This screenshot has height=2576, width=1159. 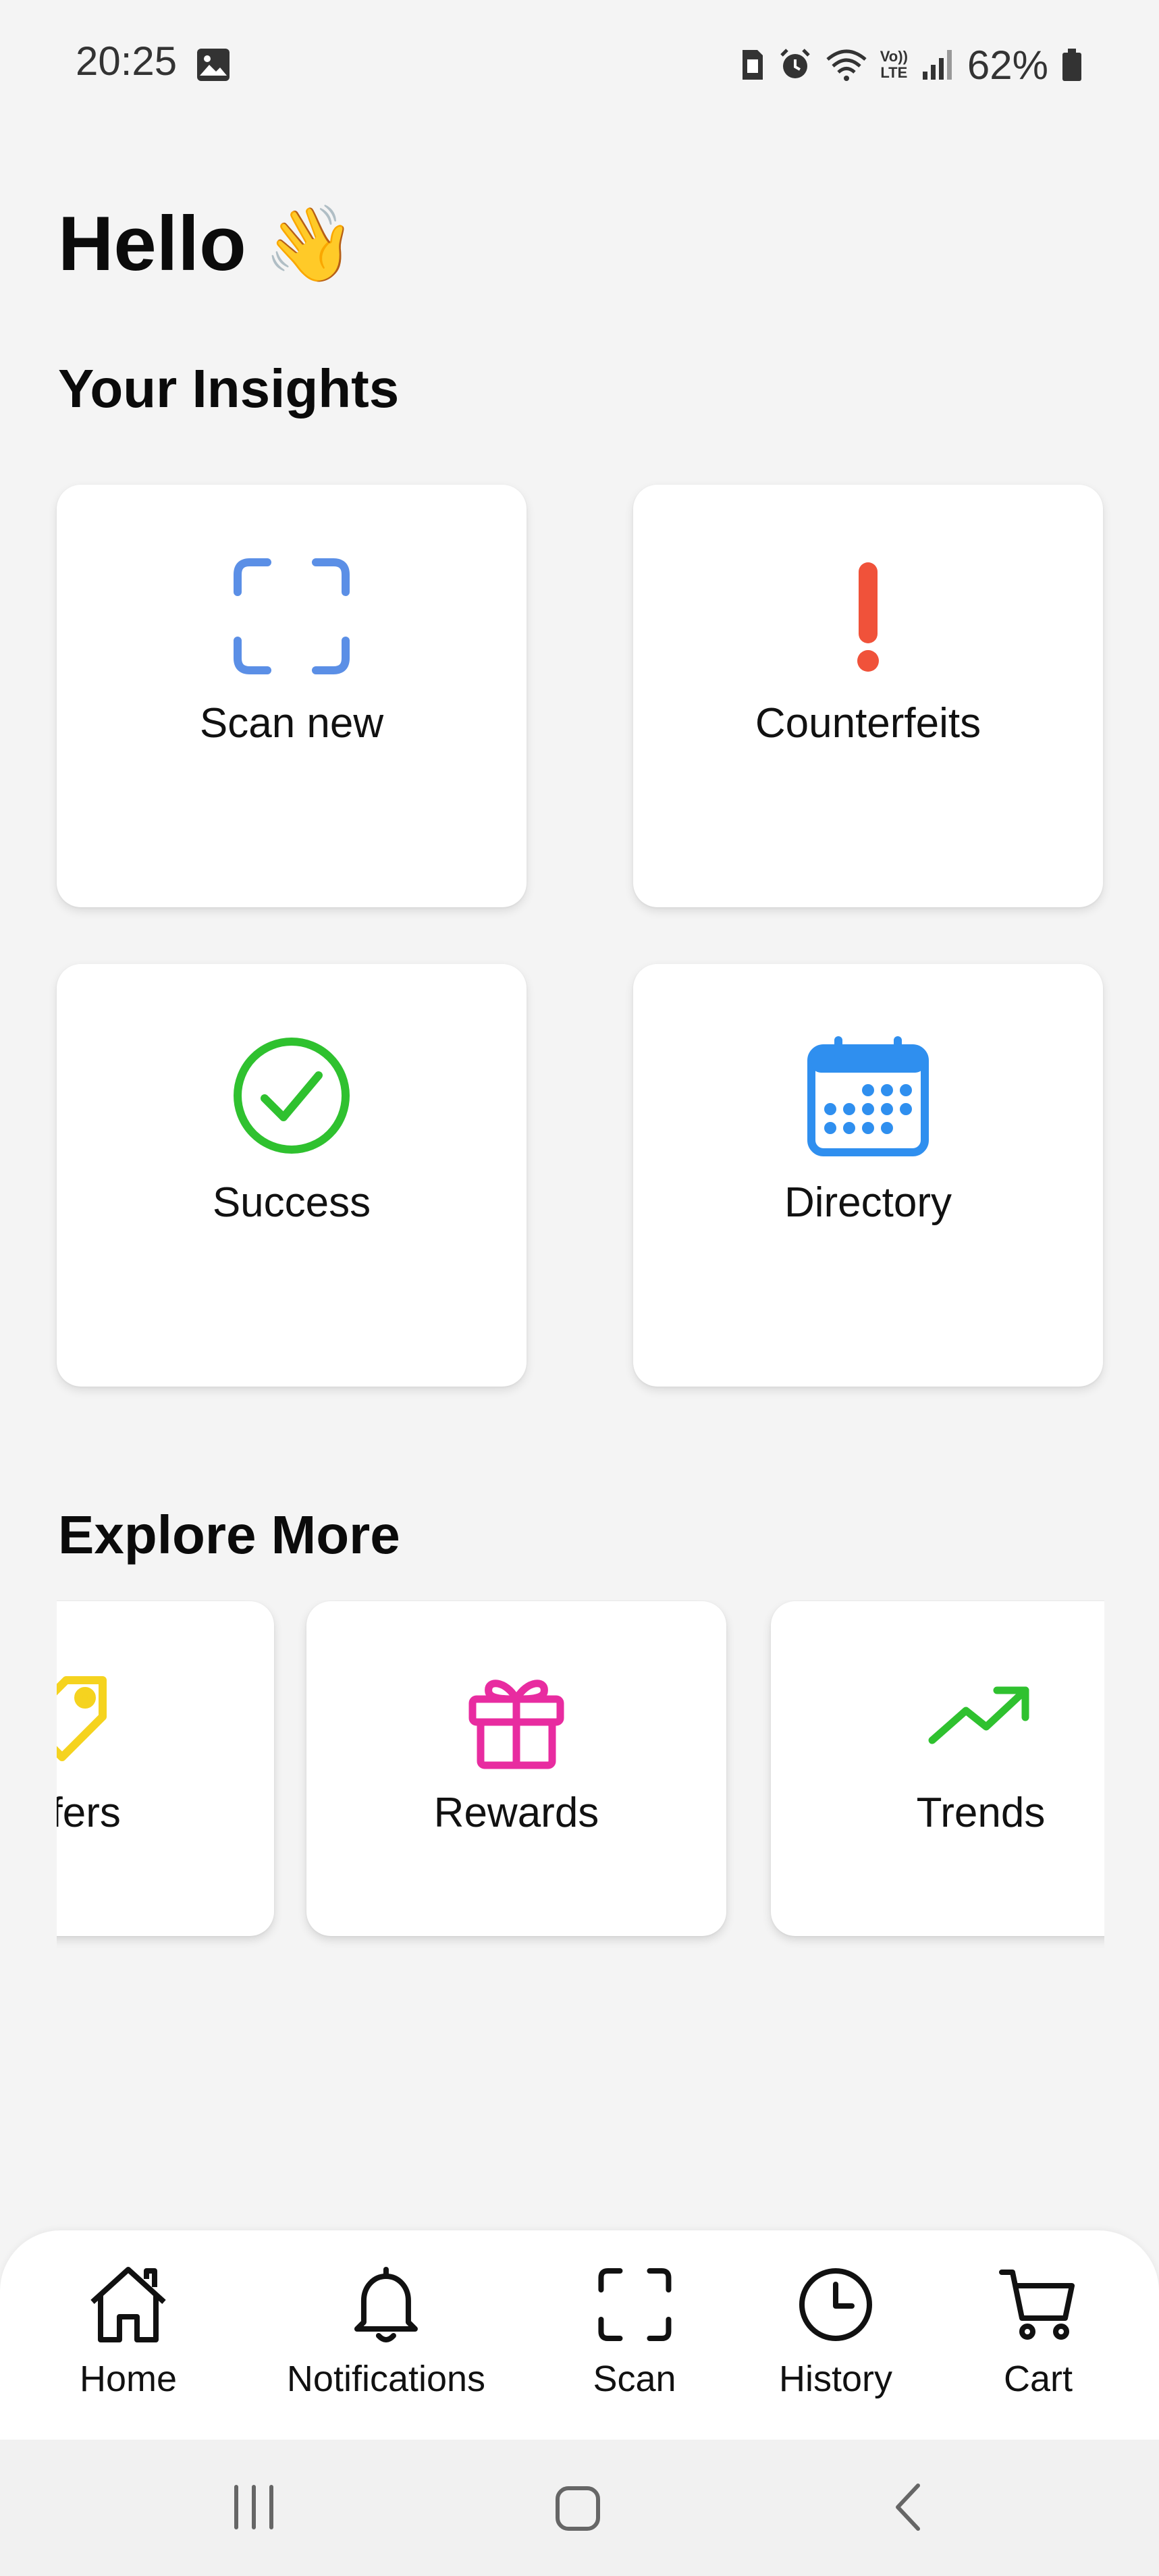 I want to click on system-nav-bar, so click(x=579, y=2508).